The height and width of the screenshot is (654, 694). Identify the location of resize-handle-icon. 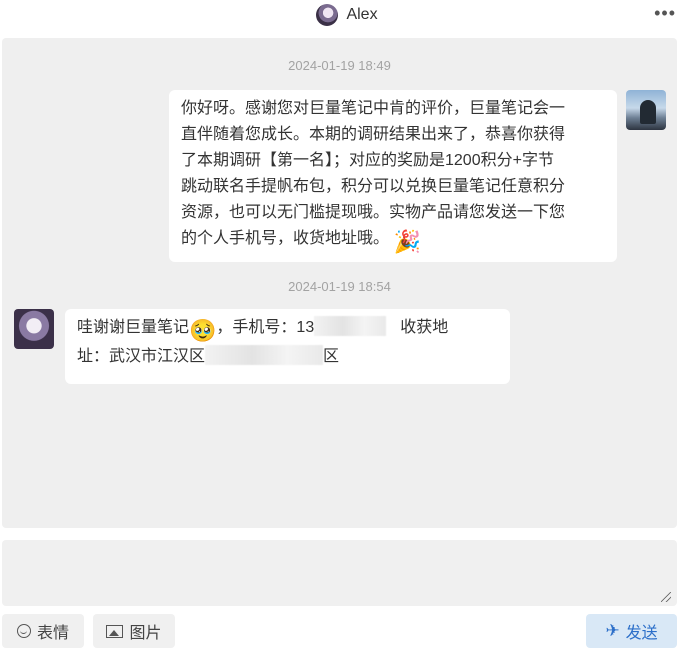
(666, 597).